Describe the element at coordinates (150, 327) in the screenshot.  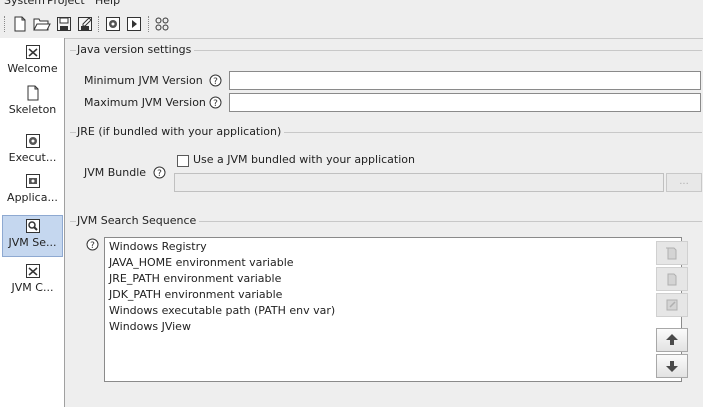
I see `list-item: Windows JView` at that location.